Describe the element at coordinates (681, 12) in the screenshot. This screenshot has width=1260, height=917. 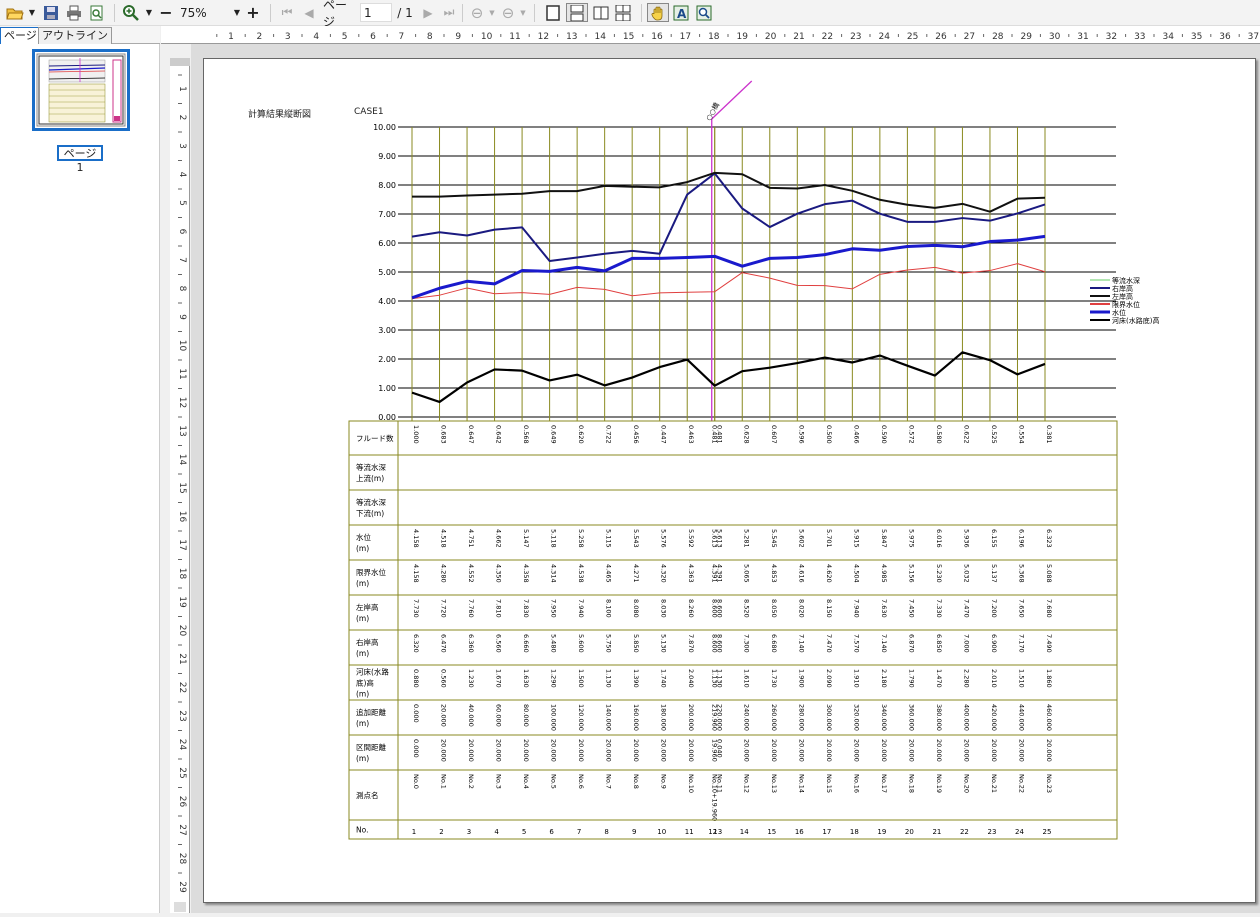
I see `text-select-icon: A` at that location.